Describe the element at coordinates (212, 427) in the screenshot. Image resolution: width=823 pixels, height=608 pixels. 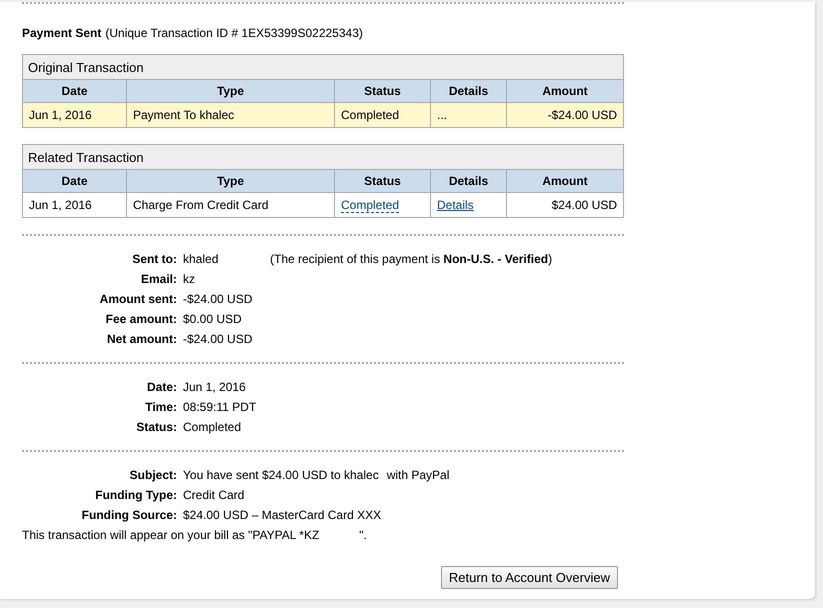
I see `field-value: Completed` at that location.